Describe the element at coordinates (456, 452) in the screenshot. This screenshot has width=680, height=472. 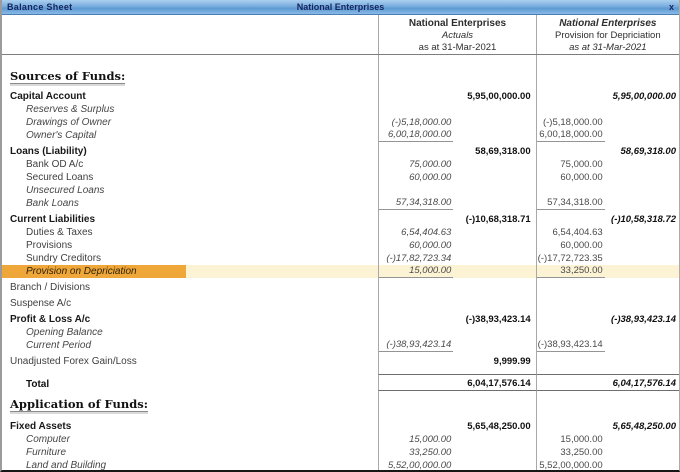
I see `actuals-amount-cell: 33,250.00` at that location.